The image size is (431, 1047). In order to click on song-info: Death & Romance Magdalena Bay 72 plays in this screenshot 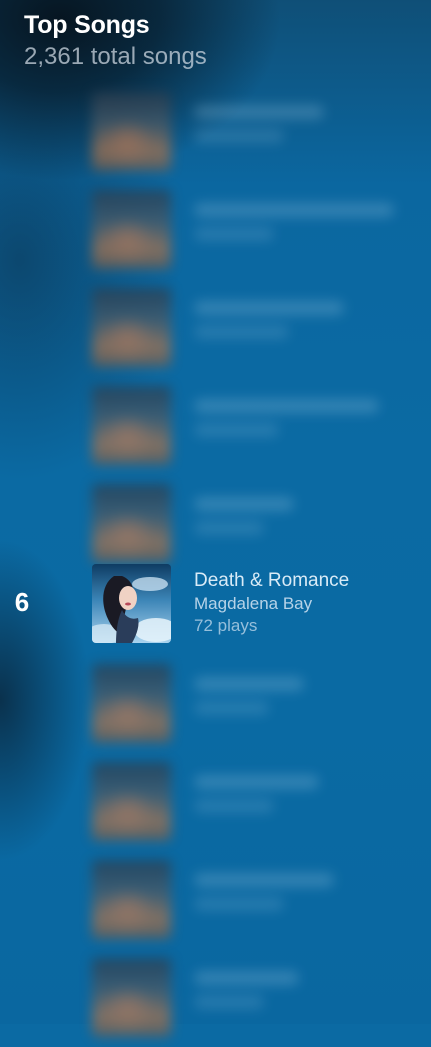, I will do `click(271, 603)`.